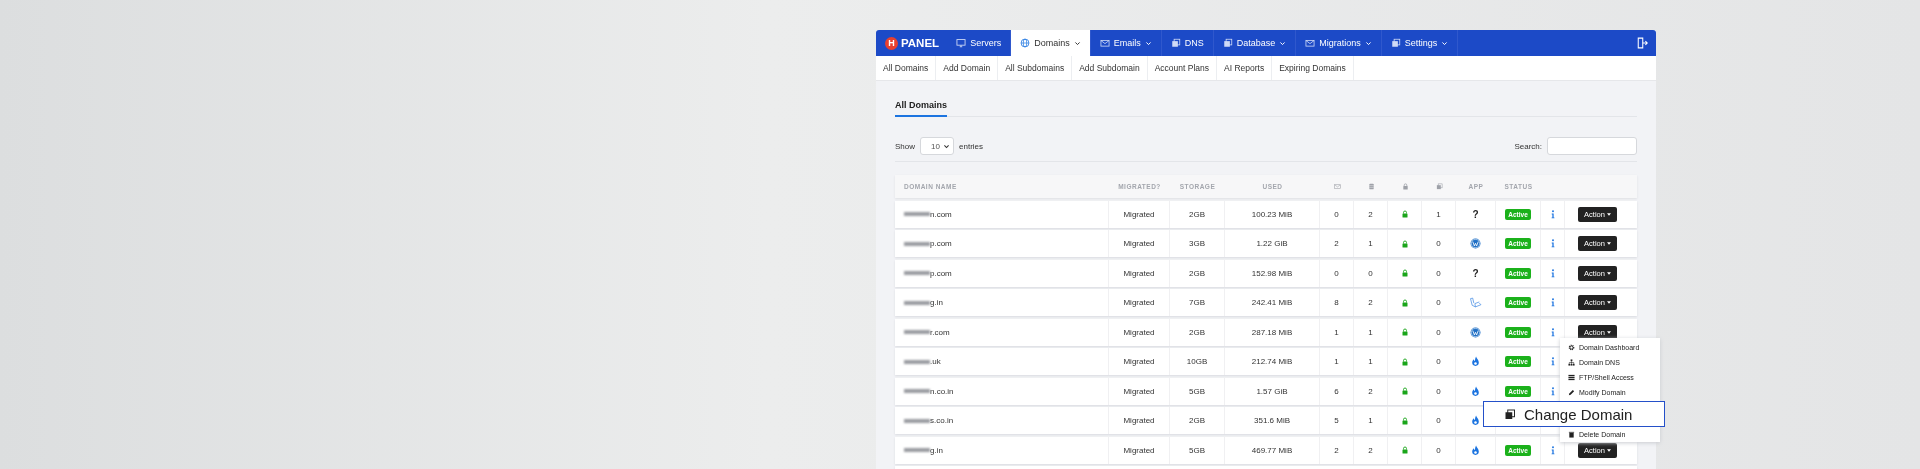 The height and width of the screenshot is (469, 1920). What do you see at coordinates (1574, 414) in the screenshot?
I see `magnified-item-tooltip: Change Domain` at bounding box center [1574, 414].